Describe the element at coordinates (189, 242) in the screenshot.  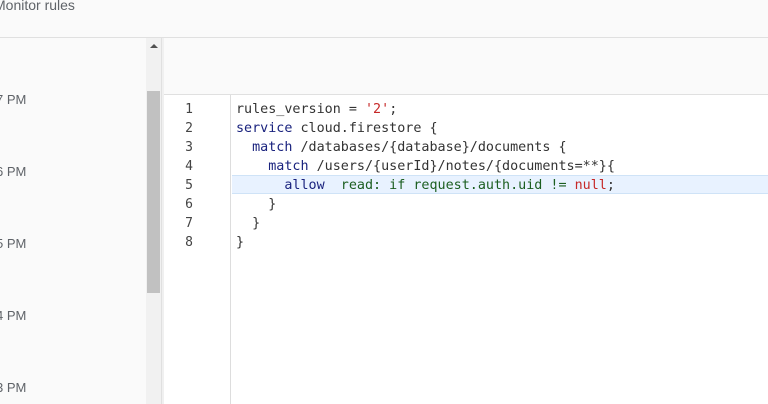
I see `line-number: 8` at that location.